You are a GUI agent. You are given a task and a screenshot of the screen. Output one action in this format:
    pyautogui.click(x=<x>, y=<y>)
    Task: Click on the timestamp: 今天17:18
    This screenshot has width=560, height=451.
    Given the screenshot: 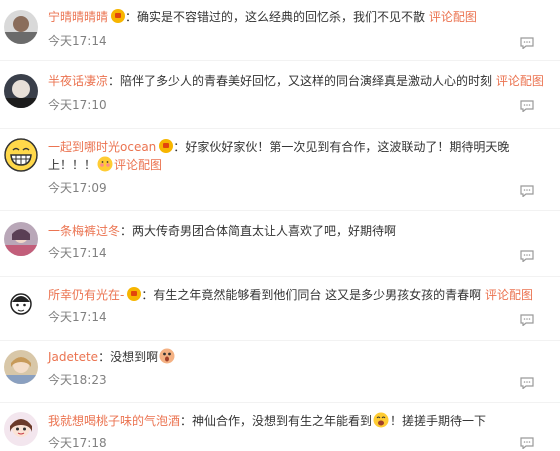 What is the action you would take?
    pyautogui.click(x=77, y=443)
    